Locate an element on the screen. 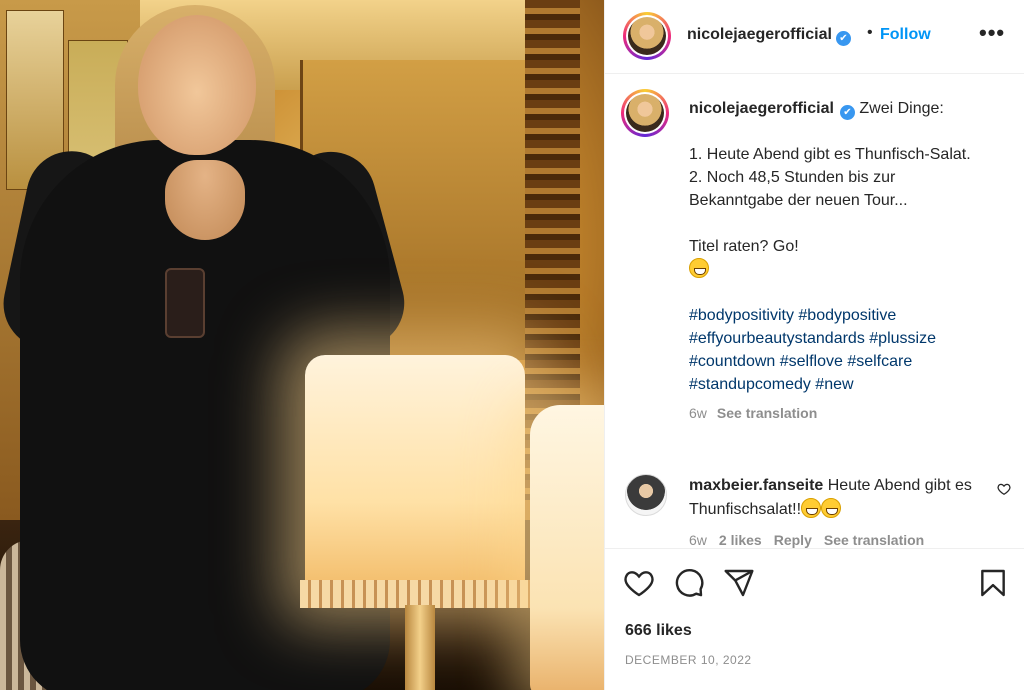  comment-likes: 2 likes is located at coordinates (740, 540).